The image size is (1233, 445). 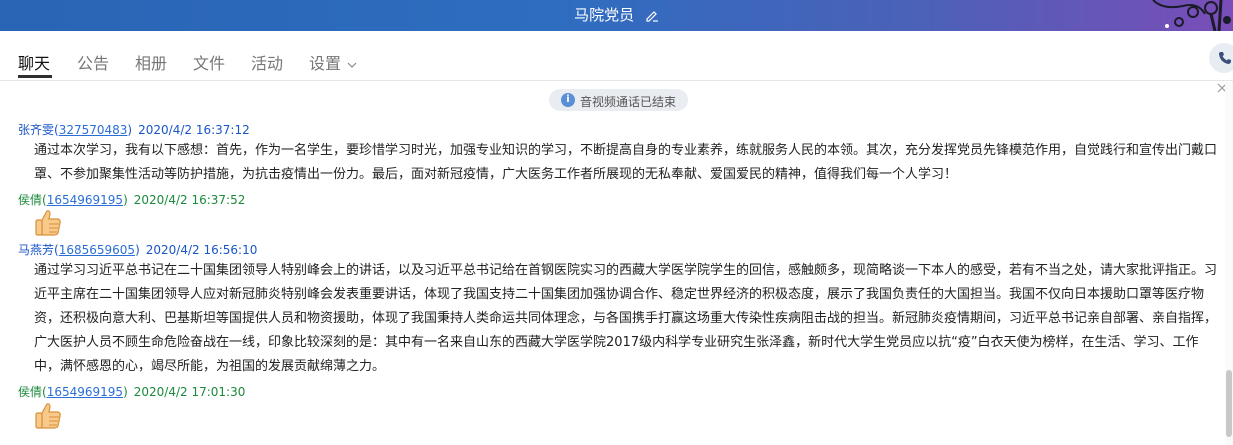 I want to click on sender-name: 张齐雯, so click(x=36, y=130).